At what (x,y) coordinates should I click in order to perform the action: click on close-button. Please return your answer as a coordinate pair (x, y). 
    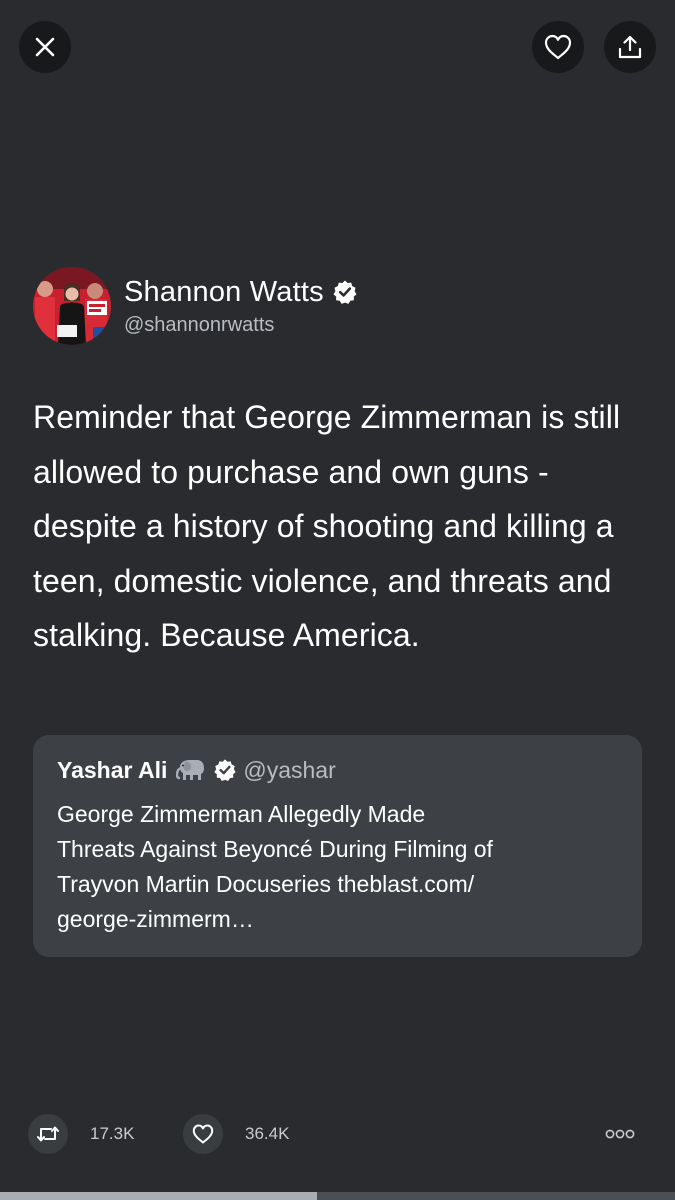
    Looking at the image, I should click on (45, 47).